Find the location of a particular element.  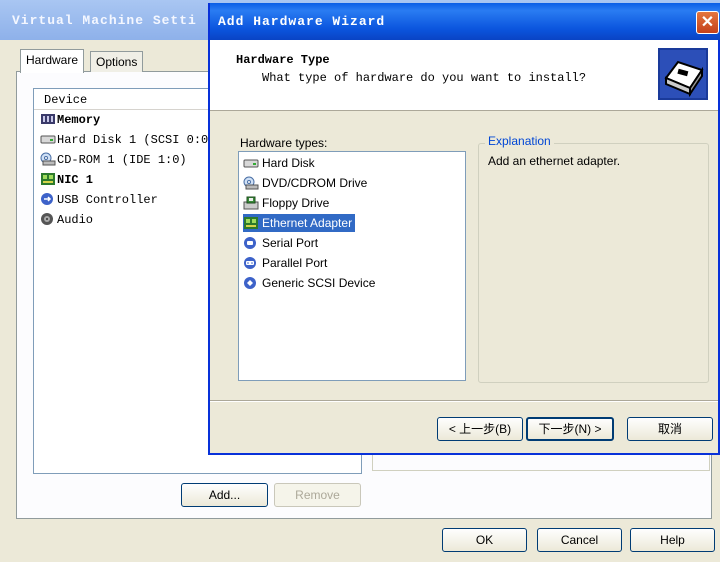

device-item-memory: Memory is located at coordinates (70, 120).